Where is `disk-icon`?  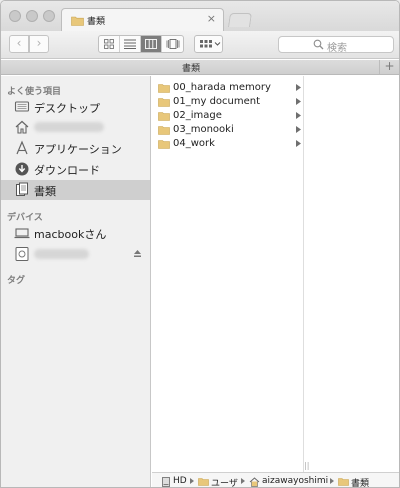
disk-icon is located at coordinates (22, 254).